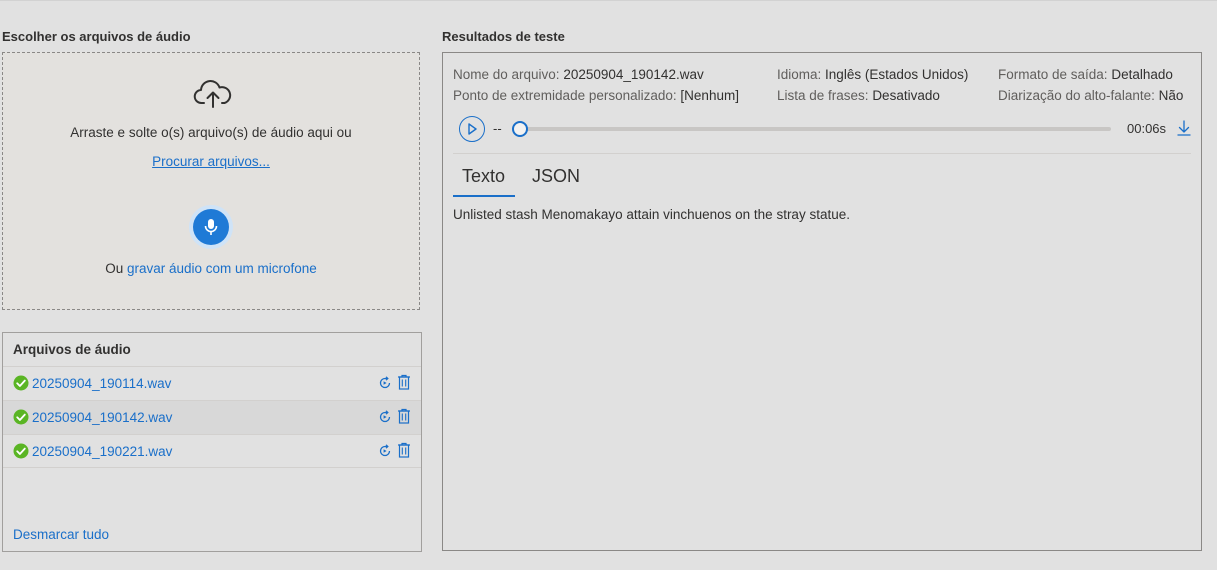 This screenshot has width=1217, height=570. What do you see at coordinates (222, 268) in the screenshot?
I see `record-audio-link: gravar áudio com um microfone` at bounding box center [222, 268].